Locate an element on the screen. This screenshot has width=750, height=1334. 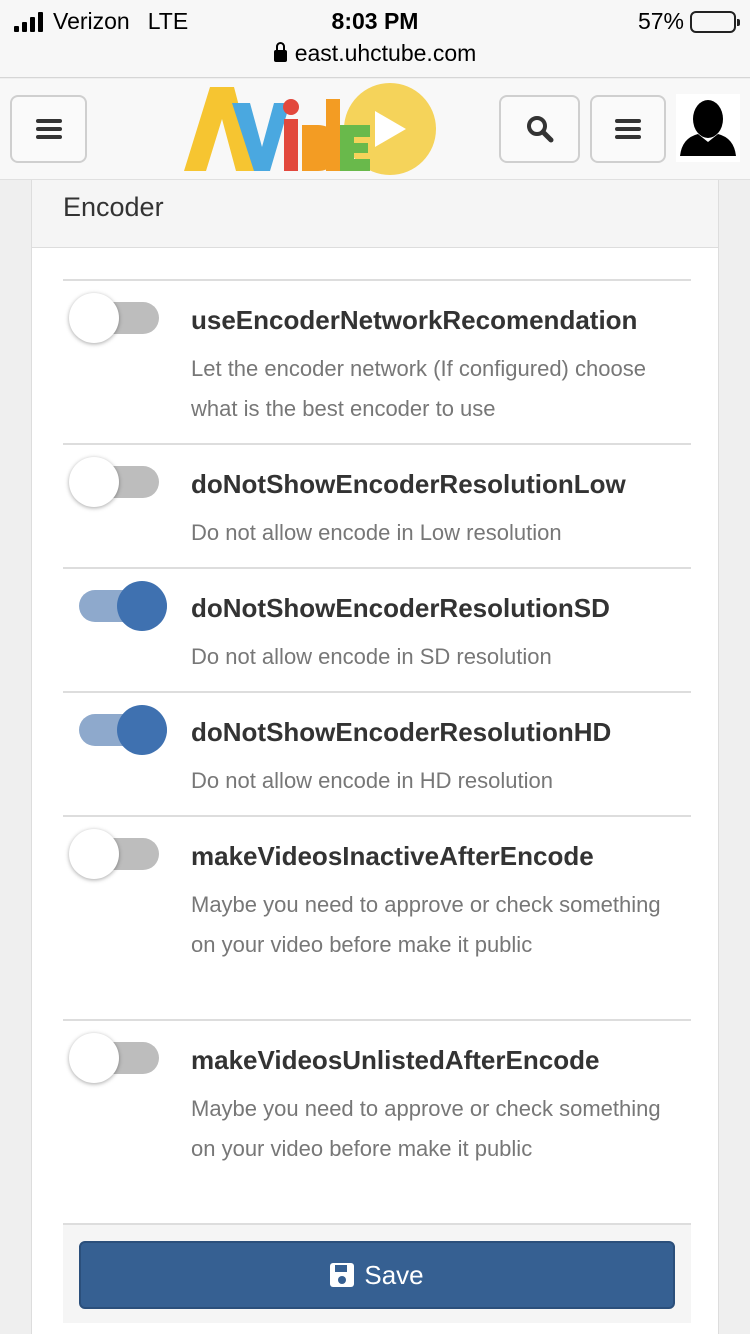
setting-description: Do not allow encode in Low resolution is located at coordinates (376, 532).